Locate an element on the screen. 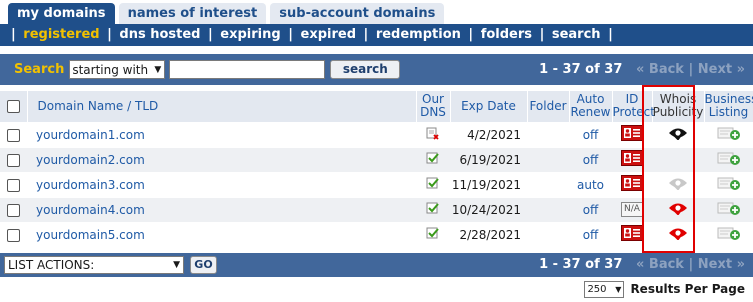 The height and width of the screenshot is (302, 753). id-protect-header: ID Protect is located at coordinates (633, 106).